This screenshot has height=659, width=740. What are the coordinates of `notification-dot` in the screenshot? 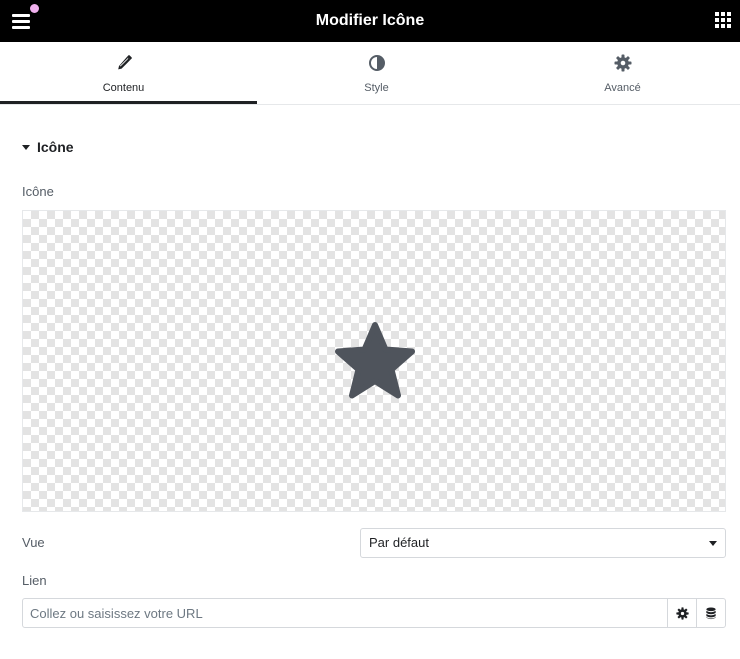 It's located at (34, 8).